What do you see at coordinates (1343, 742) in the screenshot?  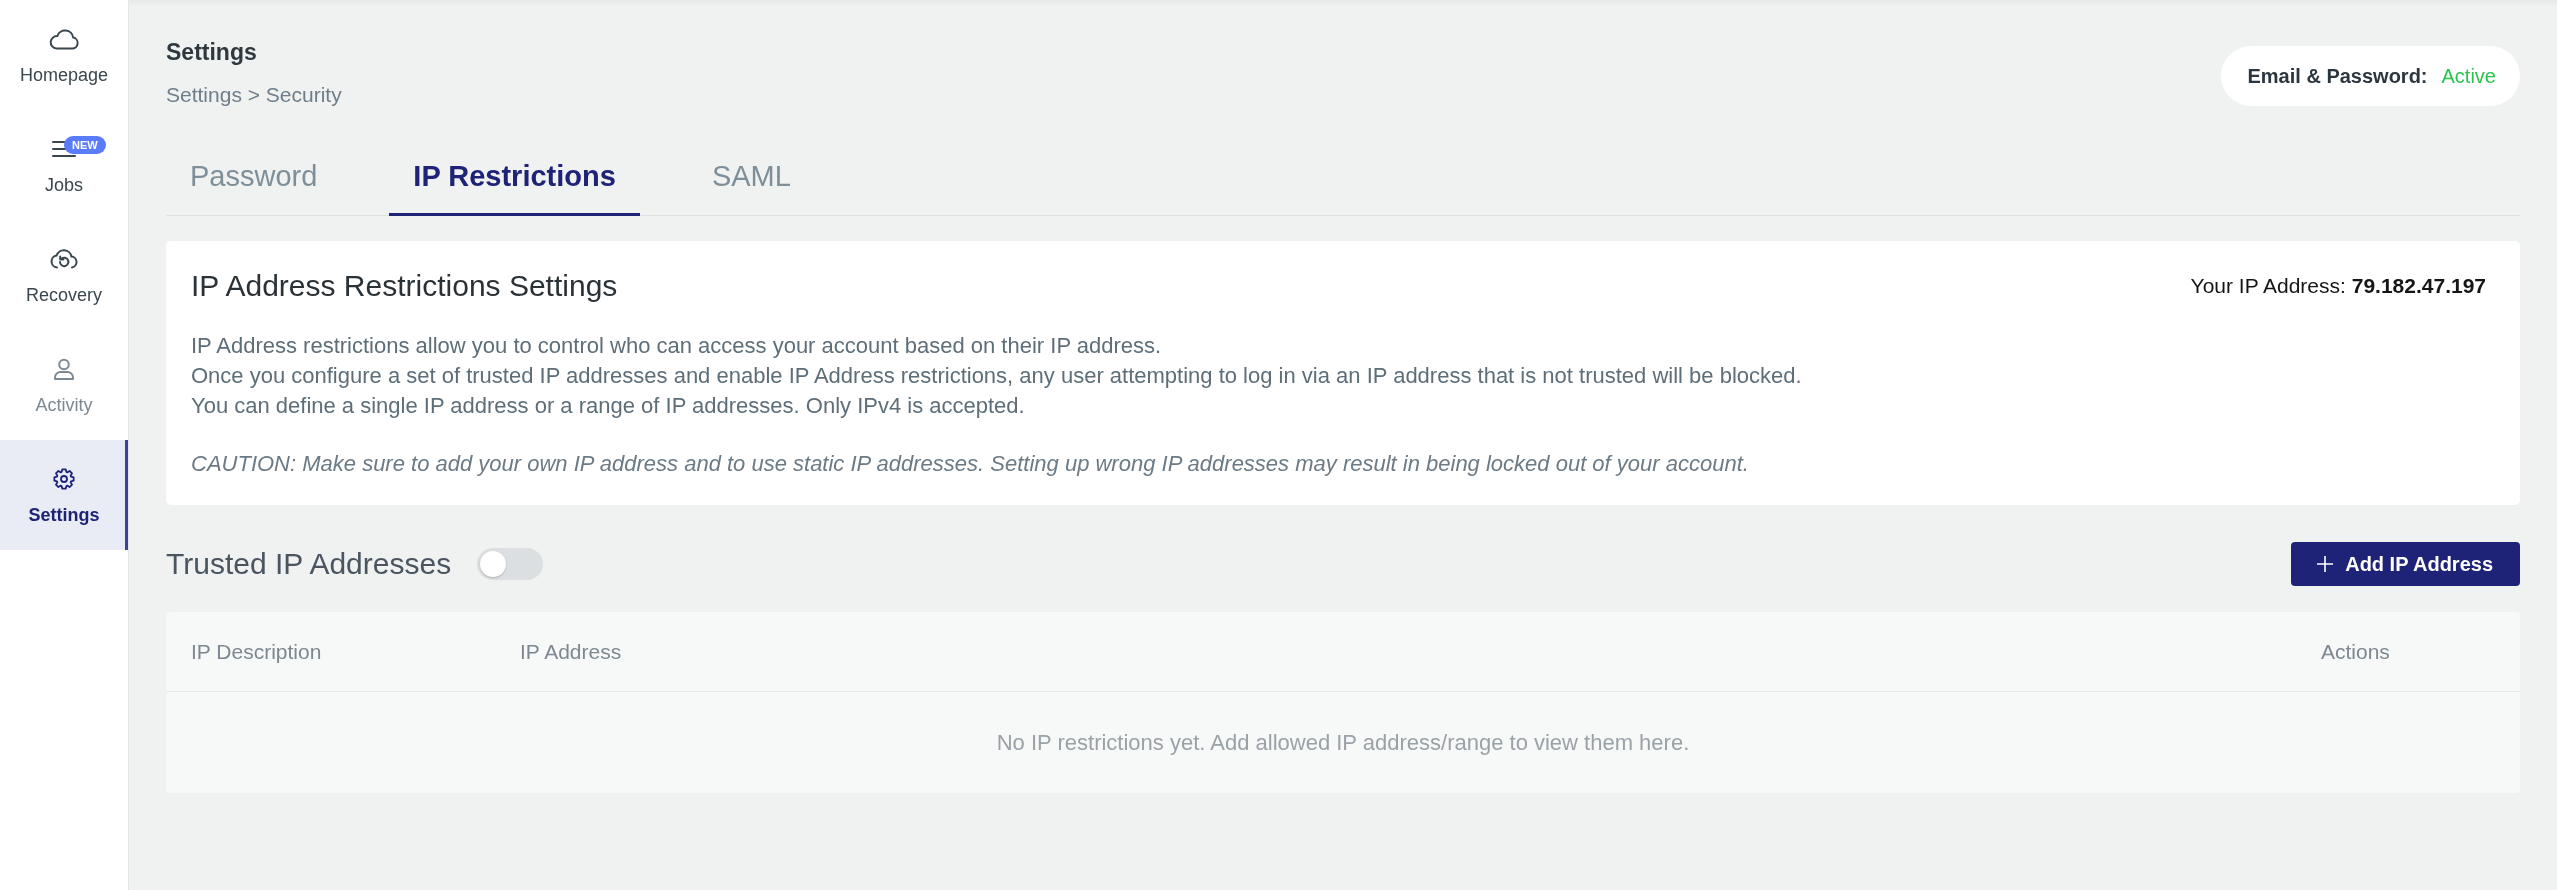 I see `empty-state-message: No IP restrictions yet. Add allowed IP address/range to view them here.` at bounding box center [1343, 742].